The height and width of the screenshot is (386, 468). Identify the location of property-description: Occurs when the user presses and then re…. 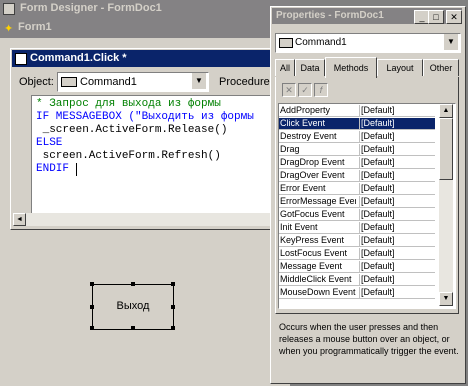
(369, 339).